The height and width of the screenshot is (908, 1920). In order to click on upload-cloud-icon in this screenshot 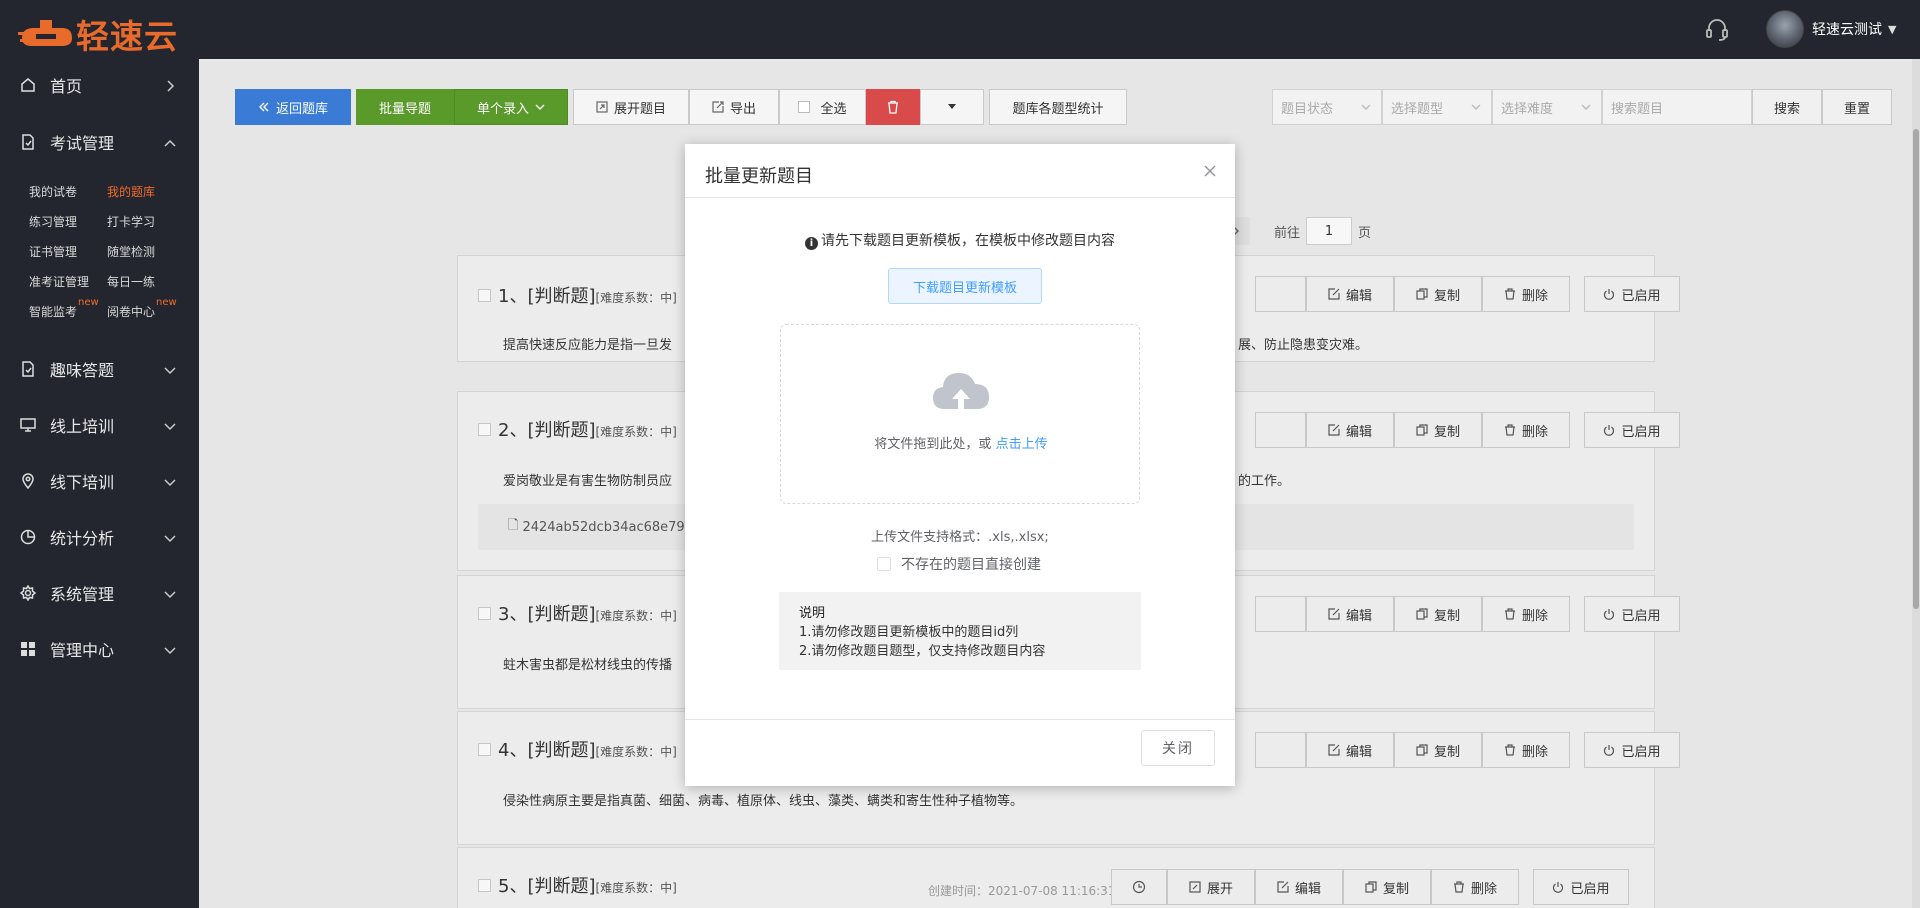, I will do `click(961, 390)`.